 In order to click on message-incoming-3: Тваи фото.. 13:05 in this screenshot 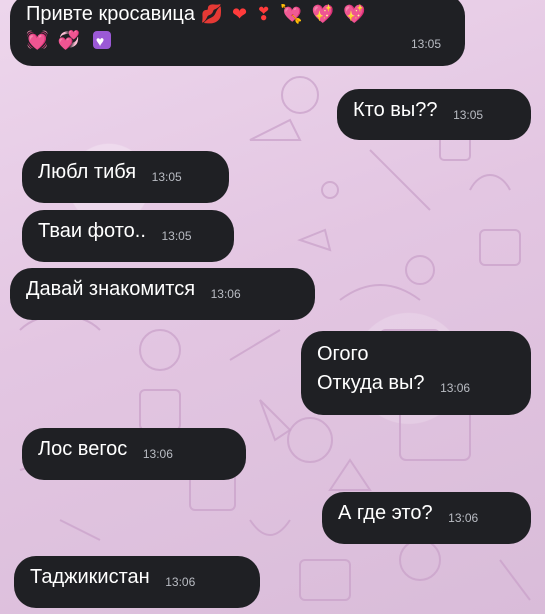, I will do `click(128, 236)`.